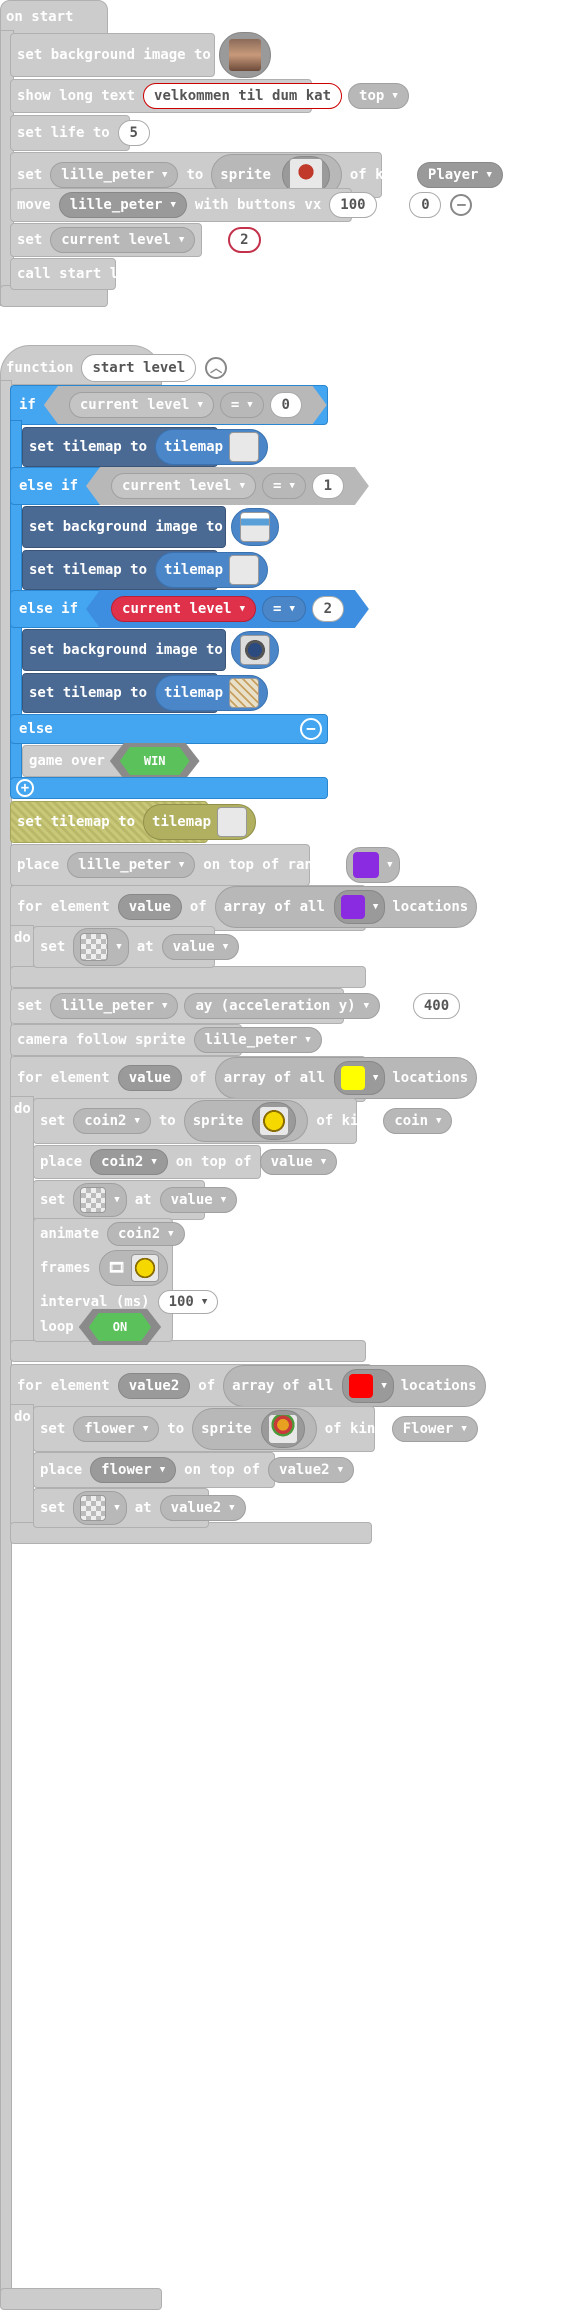  Describe the element at coordinates (131, 865) in the screenshot. I see `place-sprite-dropdown: lille_peter` at that location.